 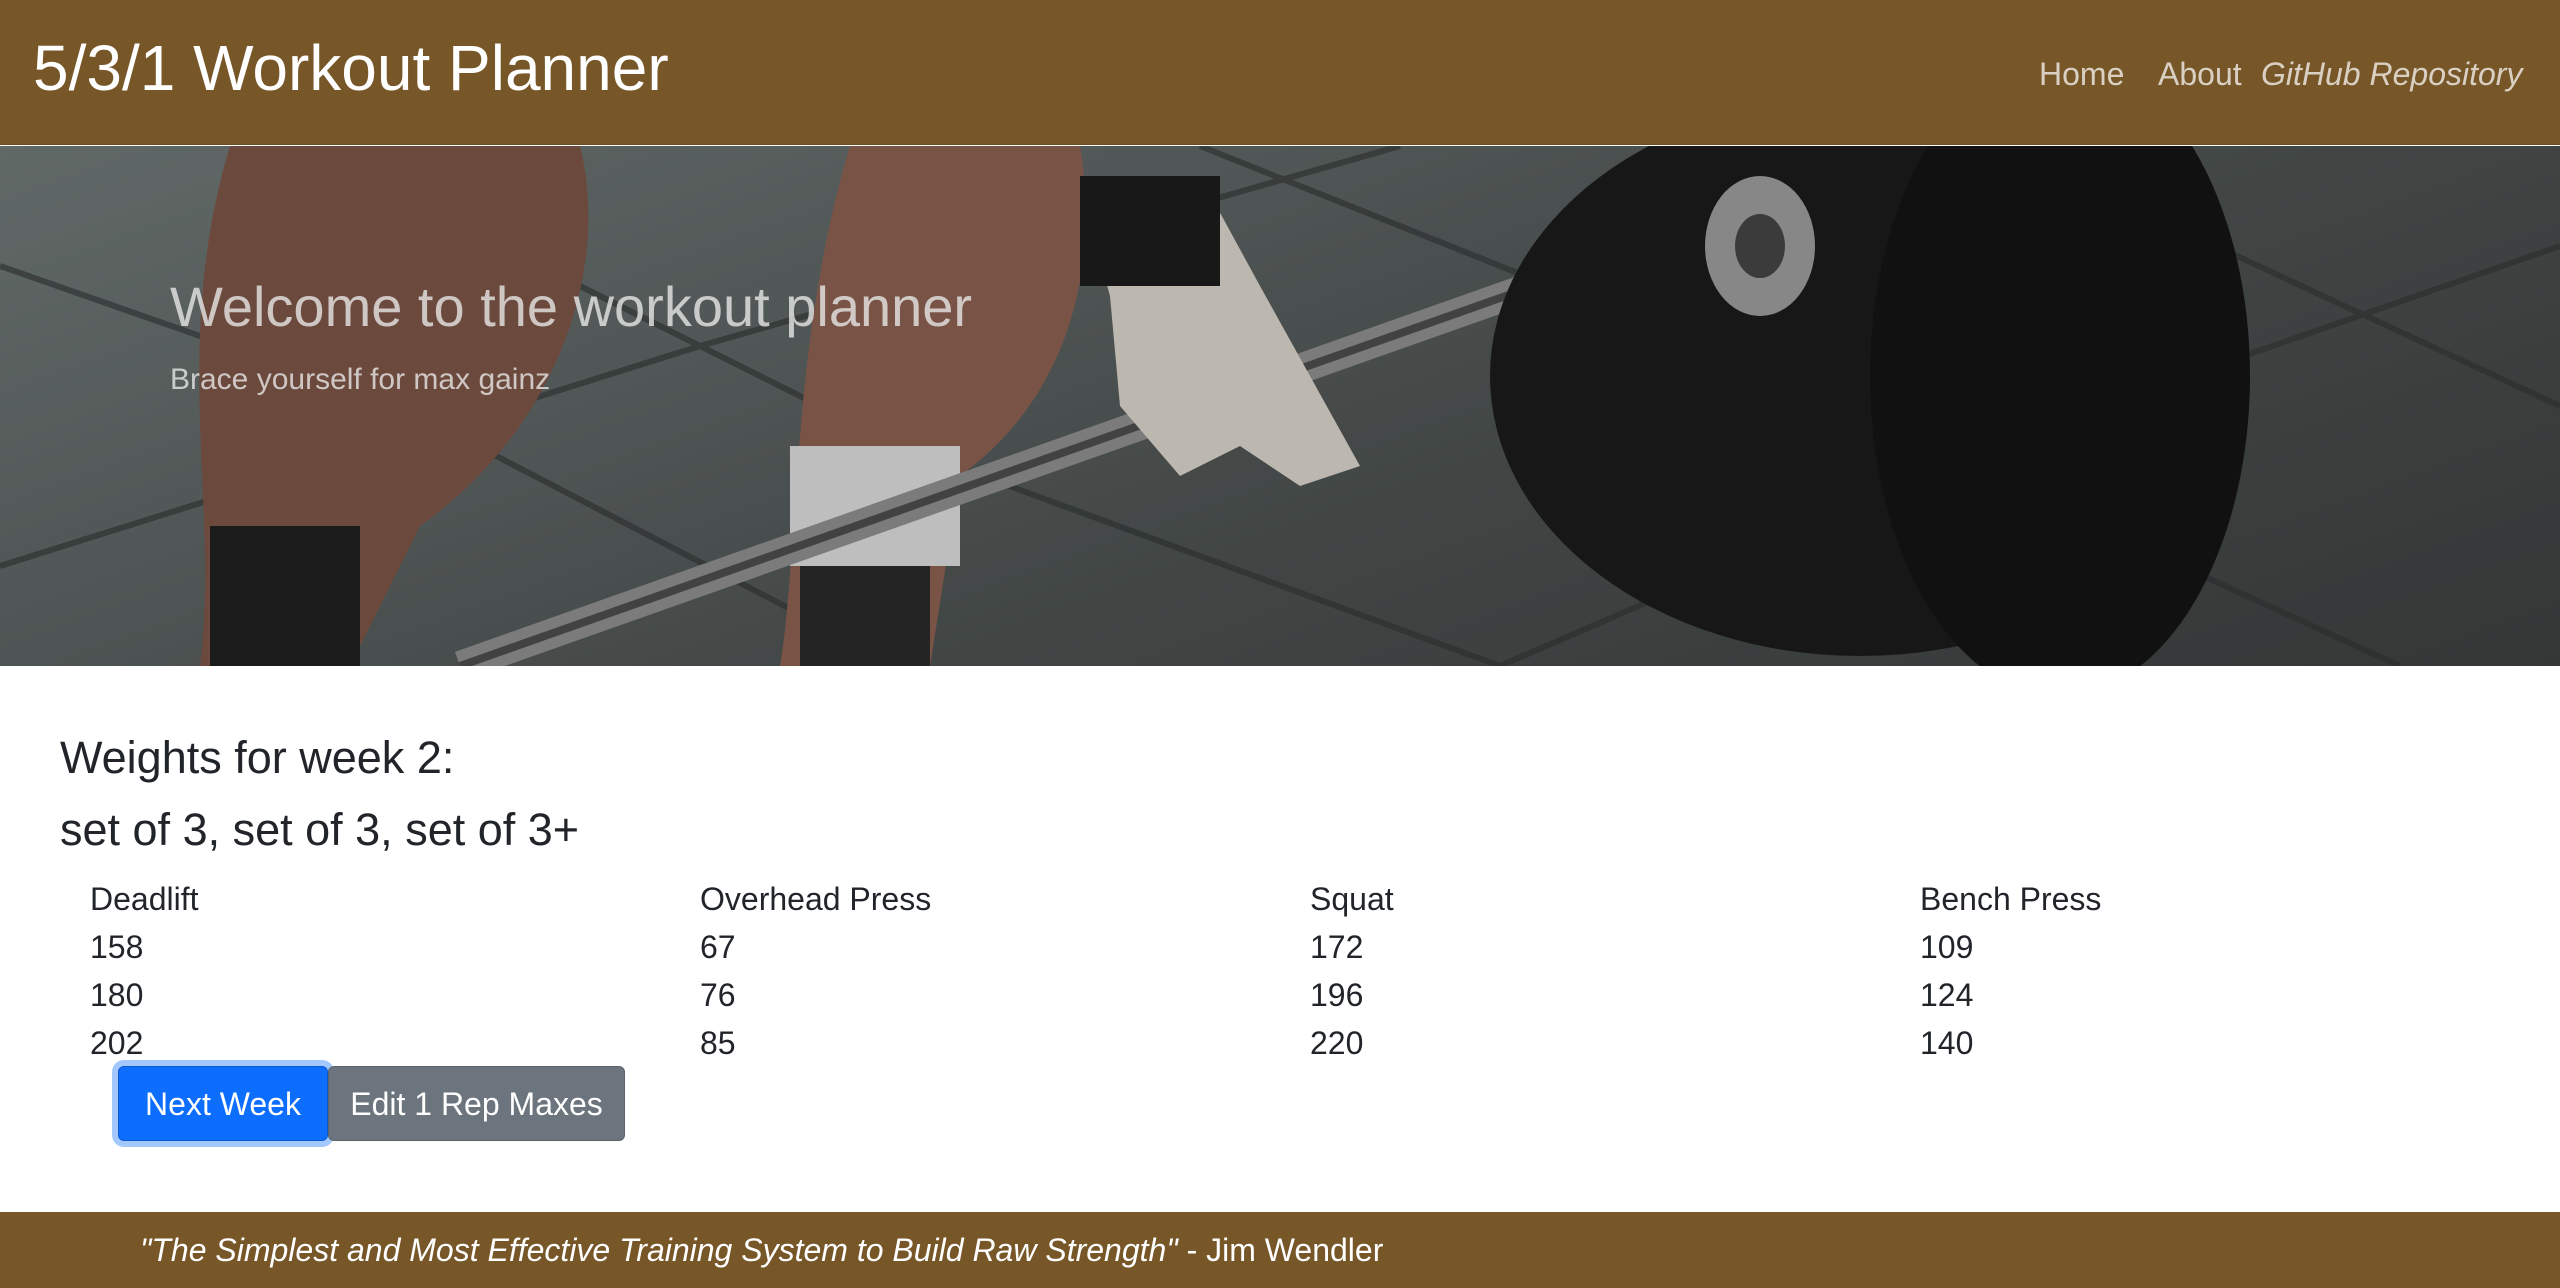 What do you see at coordinates (117, 947) in the screenshot?
I see `weight-value: 158` at bounding box center [117, 947].